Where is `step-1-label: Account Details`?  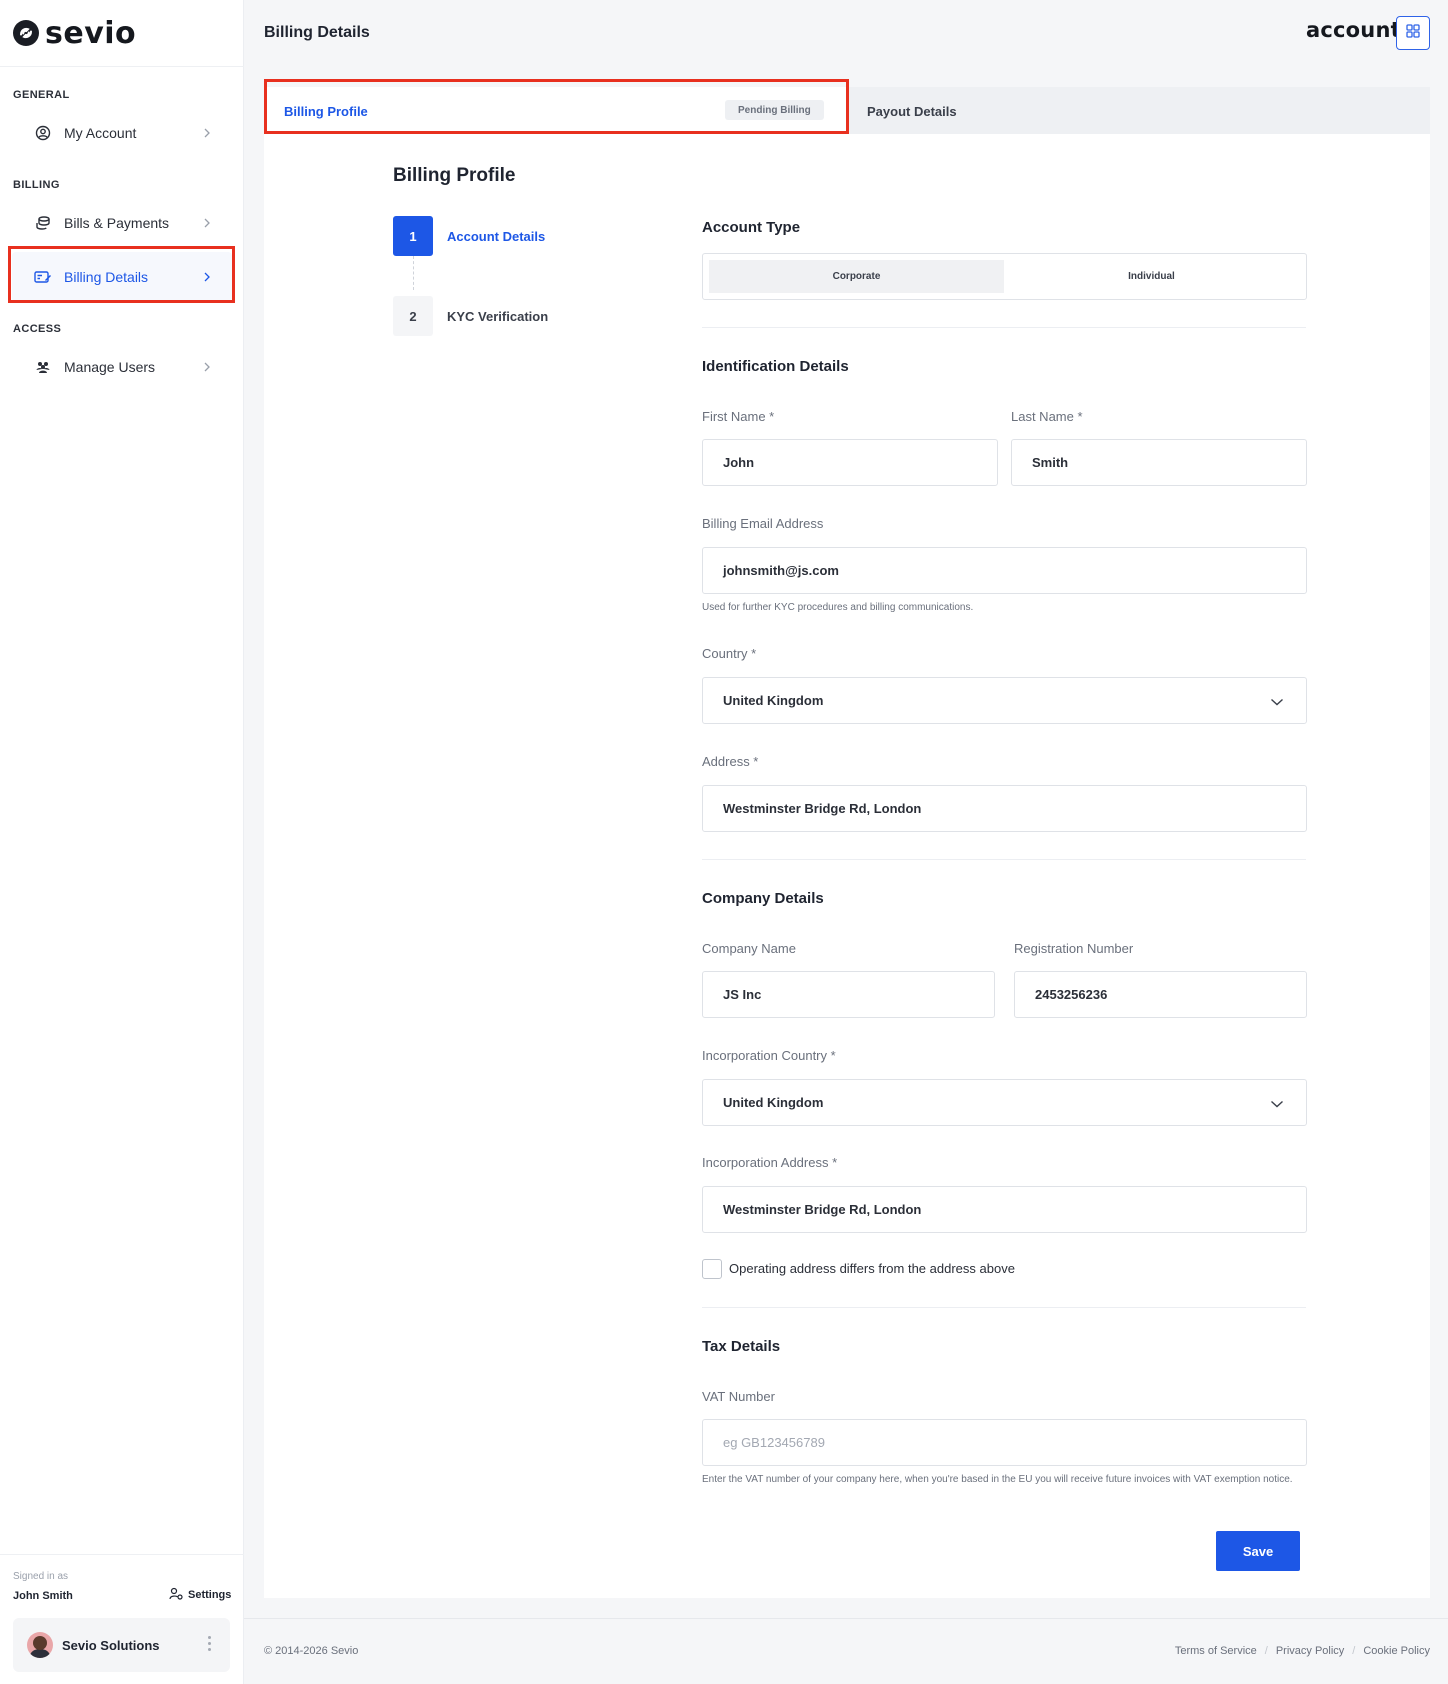
step-1-label: Account Details is located at coordinates (496, 236).